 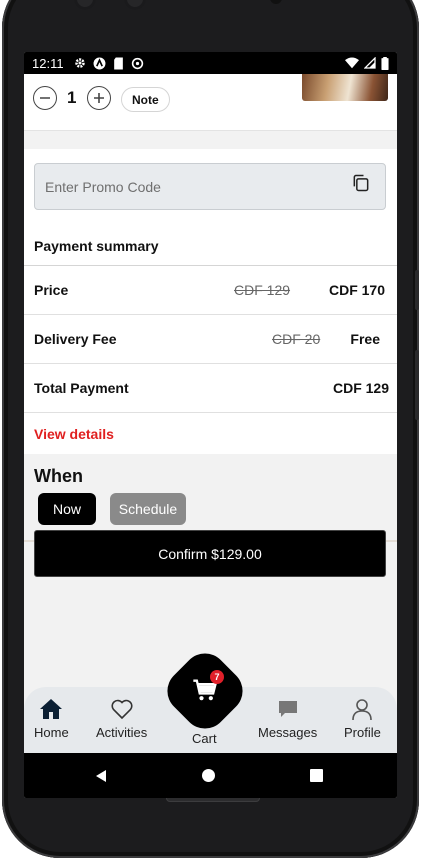 I want to click on battery-icon, so click(x=385, y=63).